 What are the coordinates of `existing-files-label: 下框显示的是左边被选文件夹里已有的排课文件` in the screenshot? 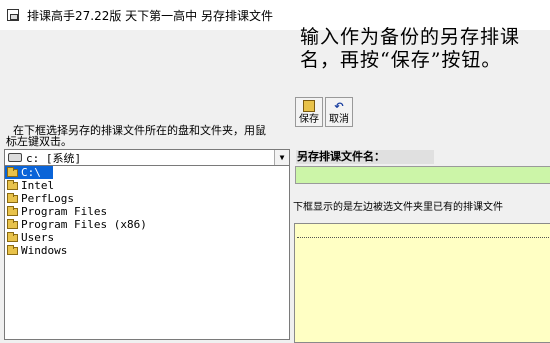 It's located at (398, 207).